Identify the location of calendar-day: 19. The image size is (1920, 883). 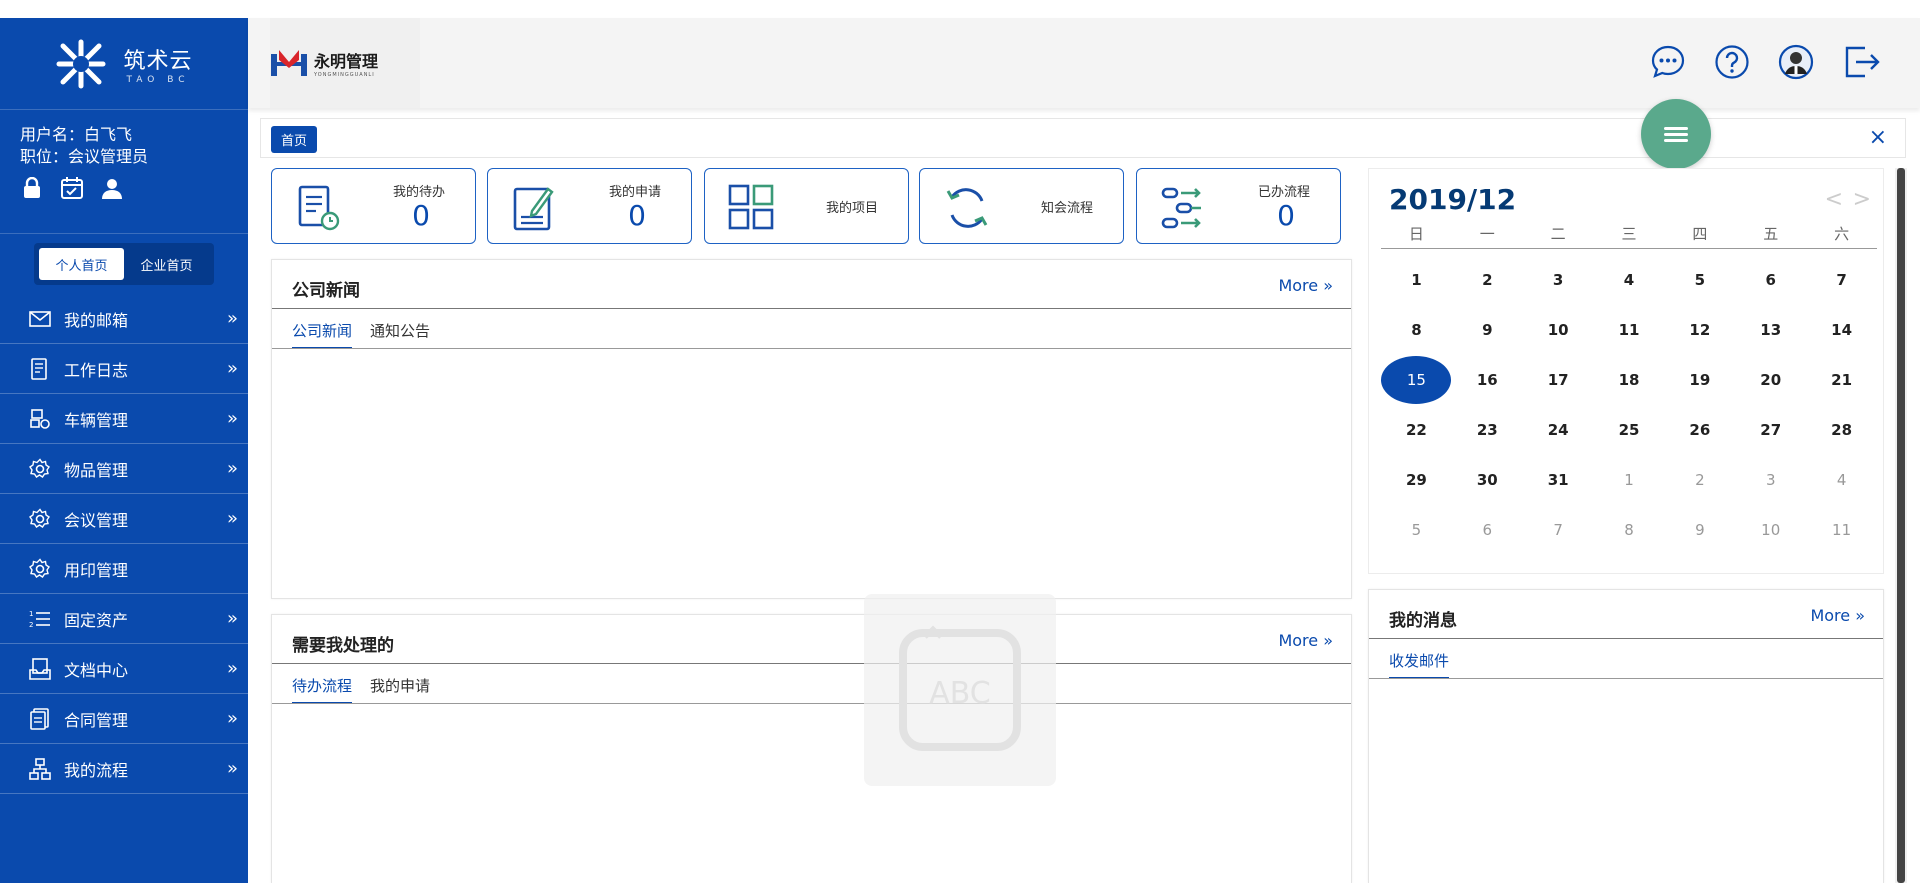
(1699, 380).